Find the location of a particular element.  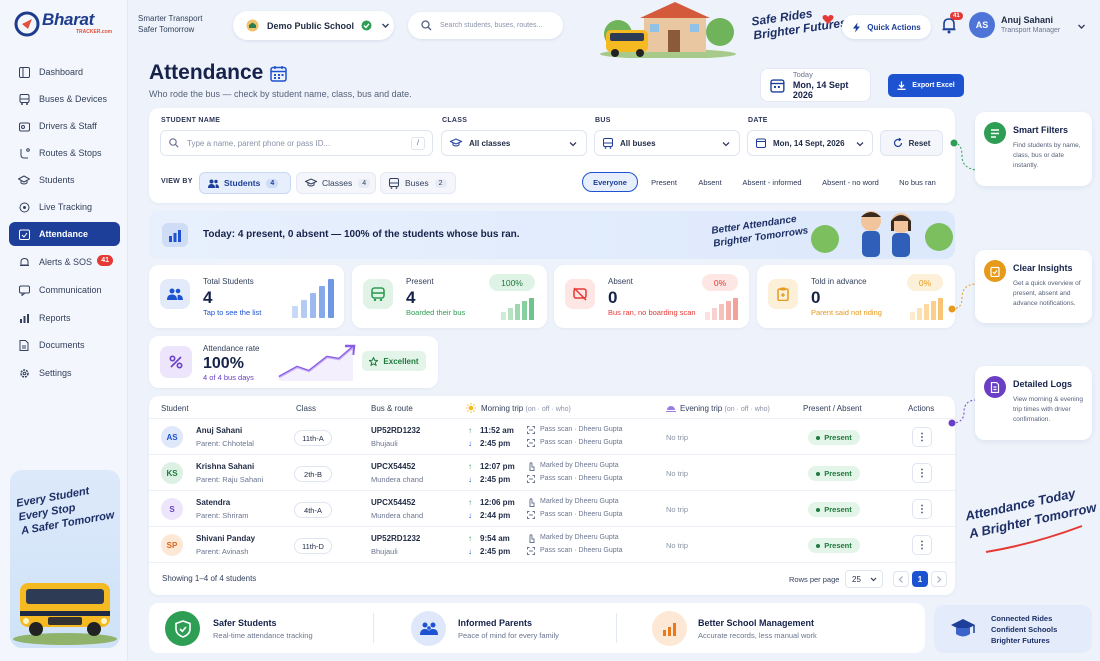

sidebar-item-attendance: Attendance is located at coordinates (64, 234).